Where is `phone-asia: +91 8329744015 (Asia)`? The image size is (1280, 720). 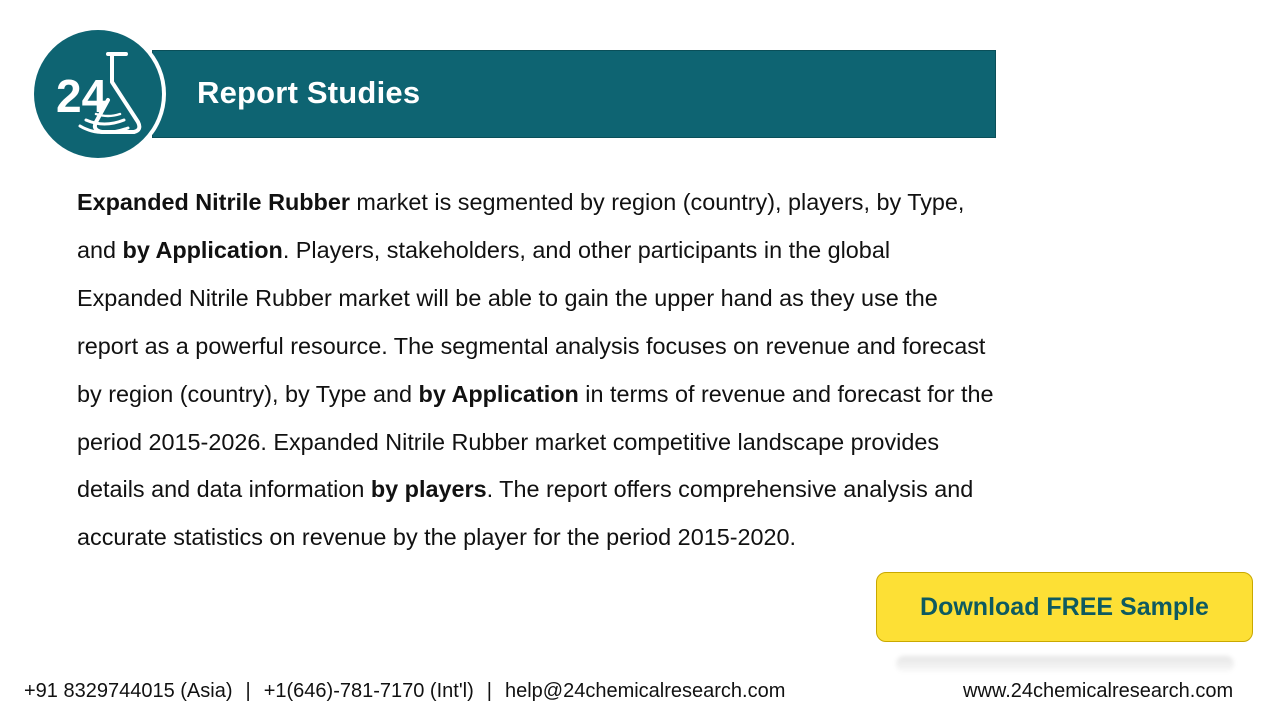
phone-asia: +91 8329744015 (Asia) is located at coordinates (128, 691).